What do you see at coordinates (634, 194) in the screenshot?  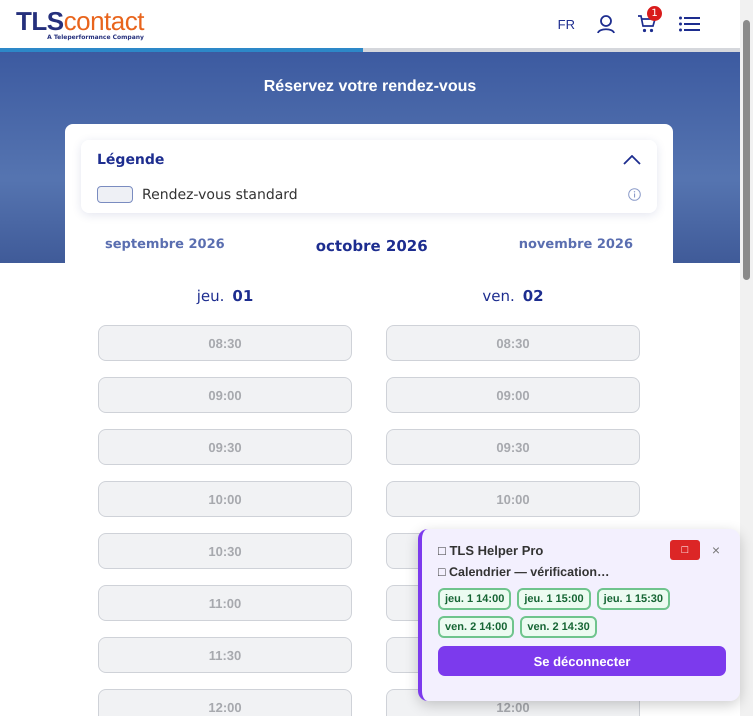 I see `info-icon` at bounding box center [634, 194].